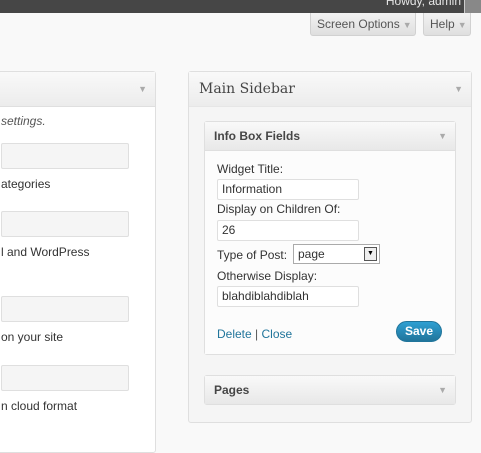  I want to click on howdy-greeting: Howdy, admin, so click(423, 4).